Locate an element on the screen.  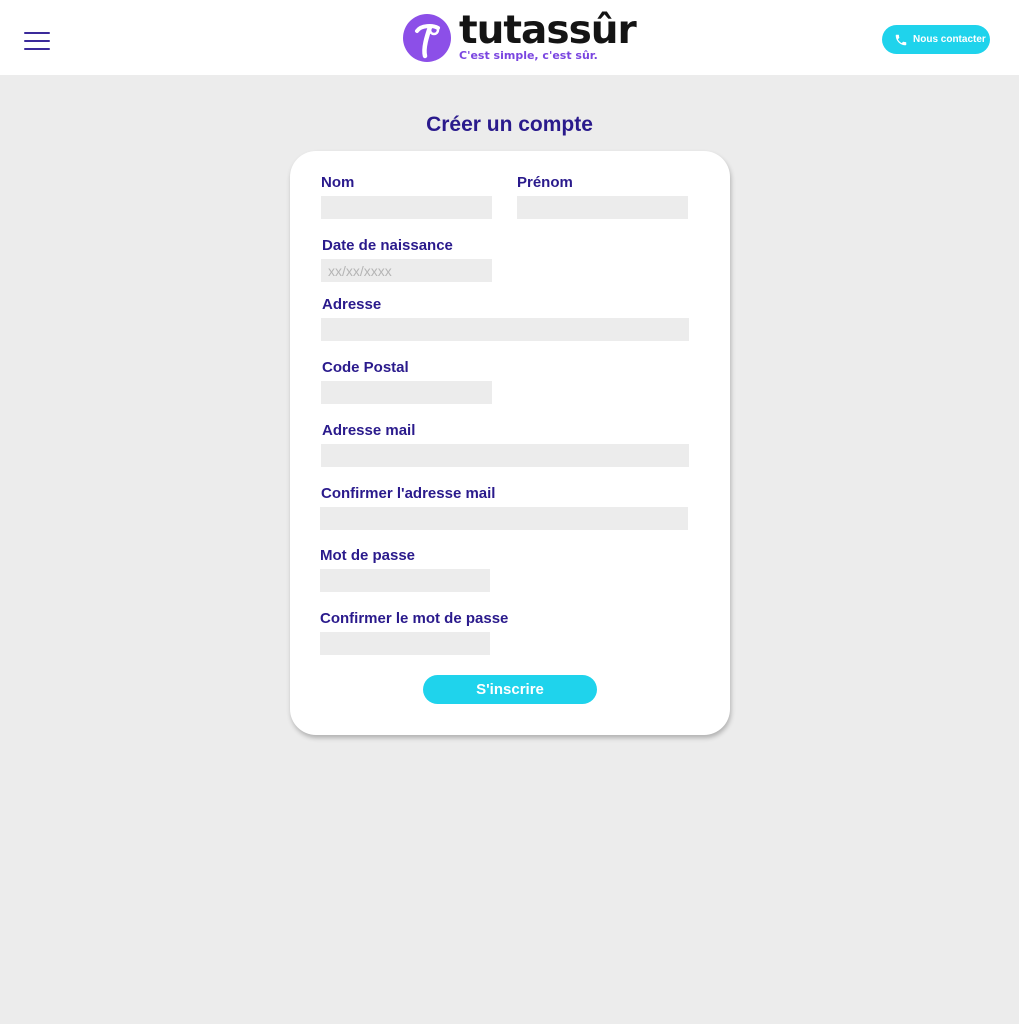
confirmer-mdp-input is located at coordinates (405, 643).